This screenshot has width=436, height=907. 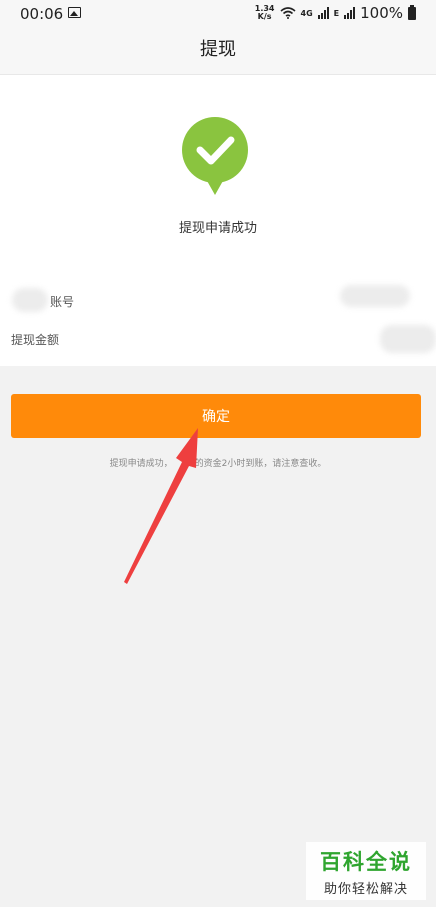 What do you see at coordinates (366, 871) in the screenshot?
I see `watermark-logo: 百科全说 助你轻松解决` at bounding box center [366, 871].